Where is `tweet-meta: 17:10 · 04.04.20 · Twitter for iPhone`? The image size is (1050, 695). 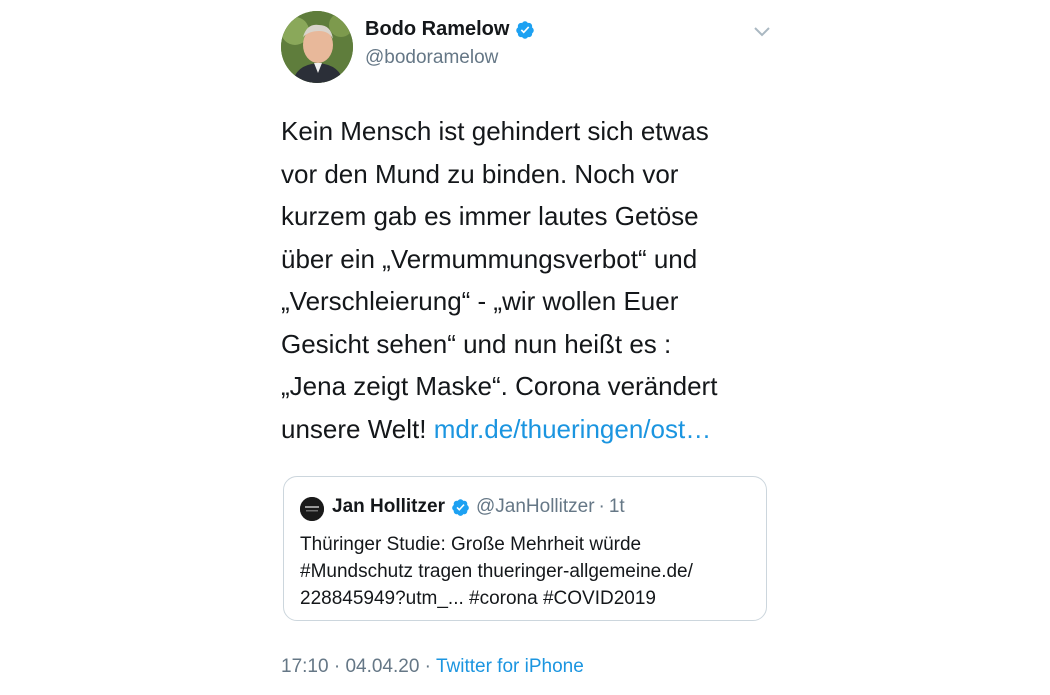
tweet-meta: 17:10 · 04.04.20 · Twitter for iPhone is located at coordinates (432, 667).